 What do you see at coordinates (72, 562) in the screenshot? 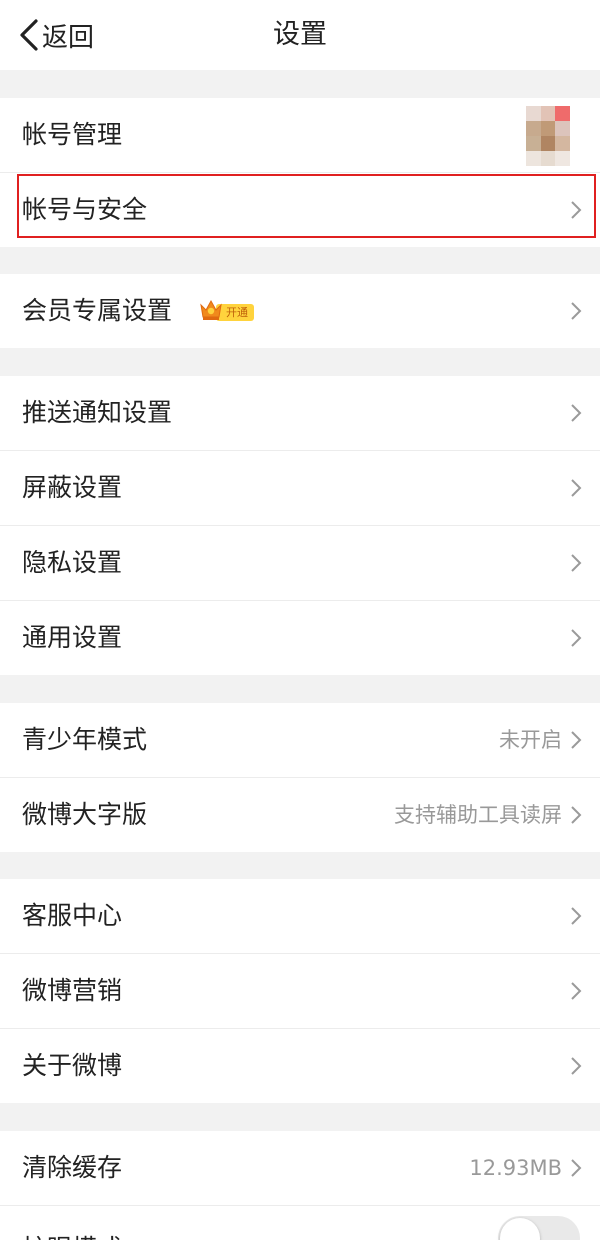
I see `row-label: 隐私设置` at bounding box center [72, 562].